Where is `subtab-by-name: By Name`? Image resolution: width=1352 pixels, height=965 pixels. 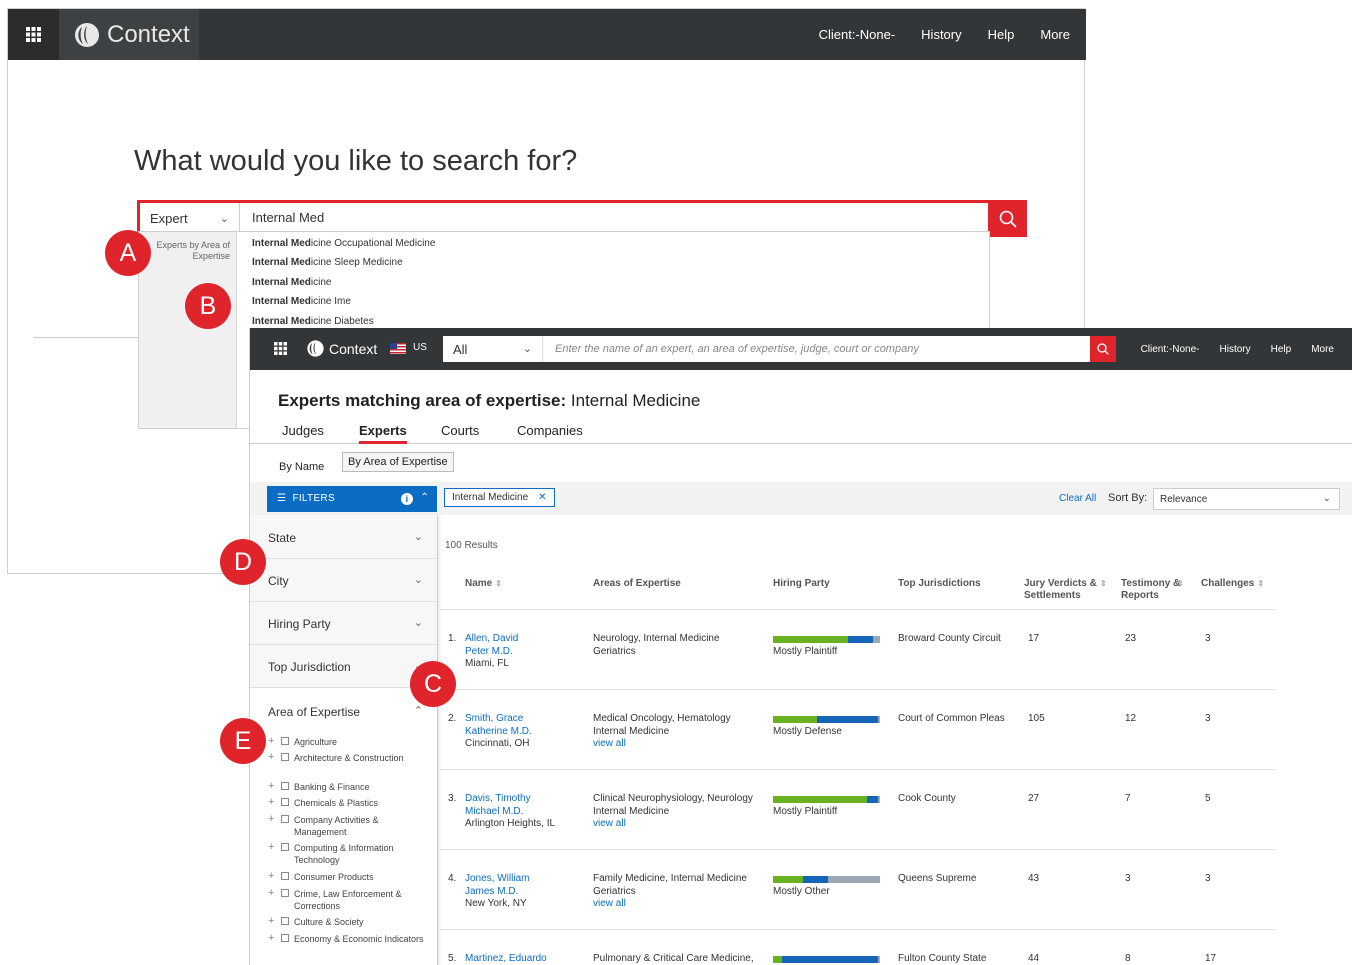 subtab-by-name: By Name is located at coordinates (301, 467).